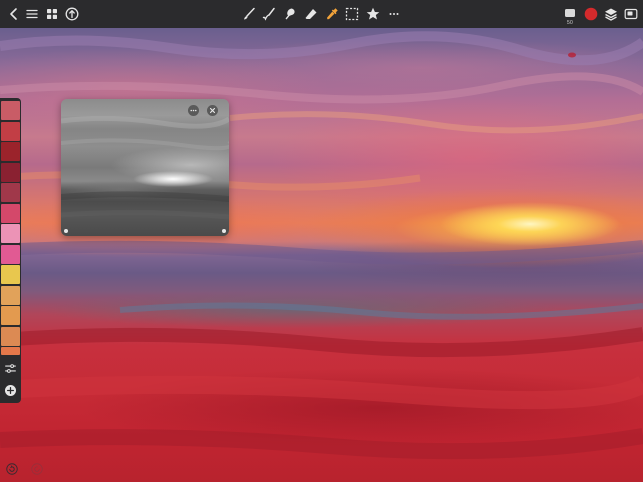 This screenshot has height=482, width=643. Describe the element at coordinates (32, 14) in the screenshot. I see `menu-icon` at that location.